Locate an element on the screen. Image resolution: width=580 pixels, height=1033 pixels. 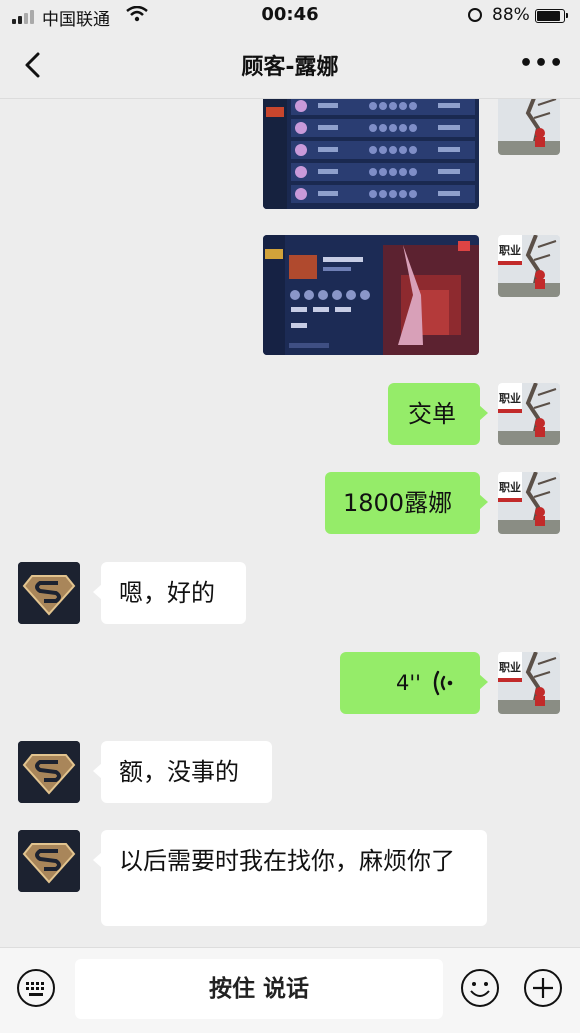
message-text: 额，没事的 is located at coordinates (179, 772).